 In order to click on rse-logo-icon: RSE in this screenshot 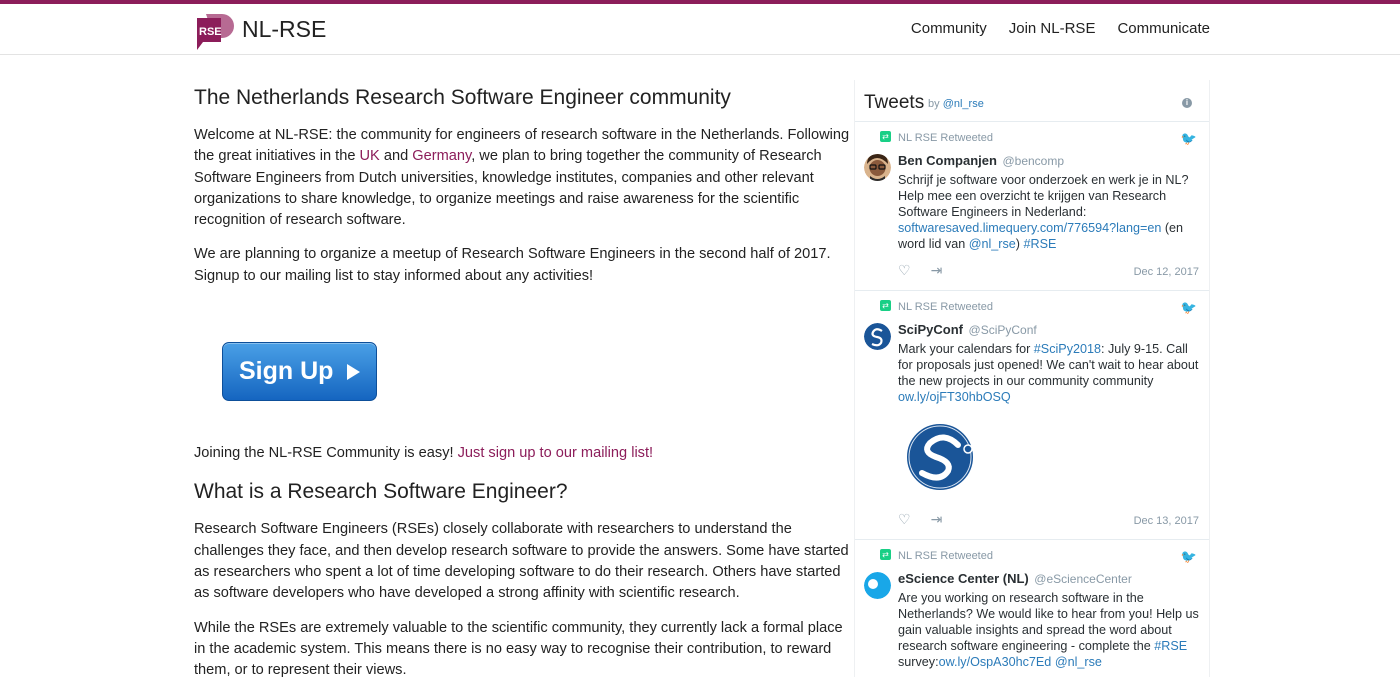, I will do `click(215, 32)`.